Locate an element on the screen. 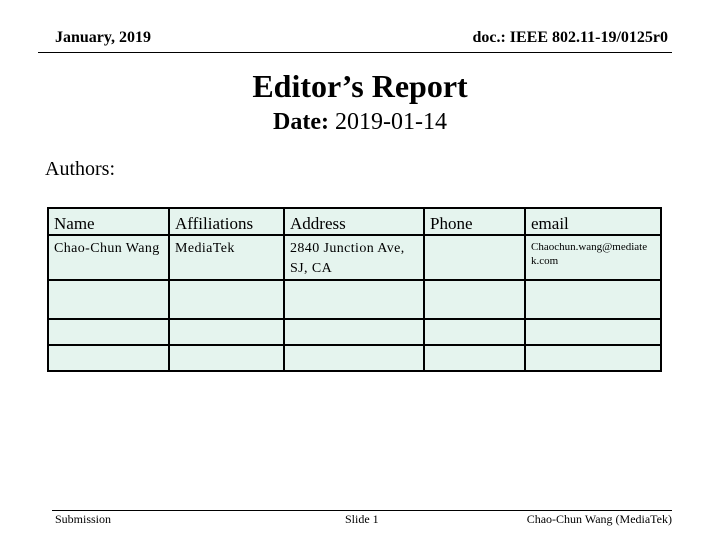  slide-date: Date: 2019-01-14 is located at coordinates (360, 122).